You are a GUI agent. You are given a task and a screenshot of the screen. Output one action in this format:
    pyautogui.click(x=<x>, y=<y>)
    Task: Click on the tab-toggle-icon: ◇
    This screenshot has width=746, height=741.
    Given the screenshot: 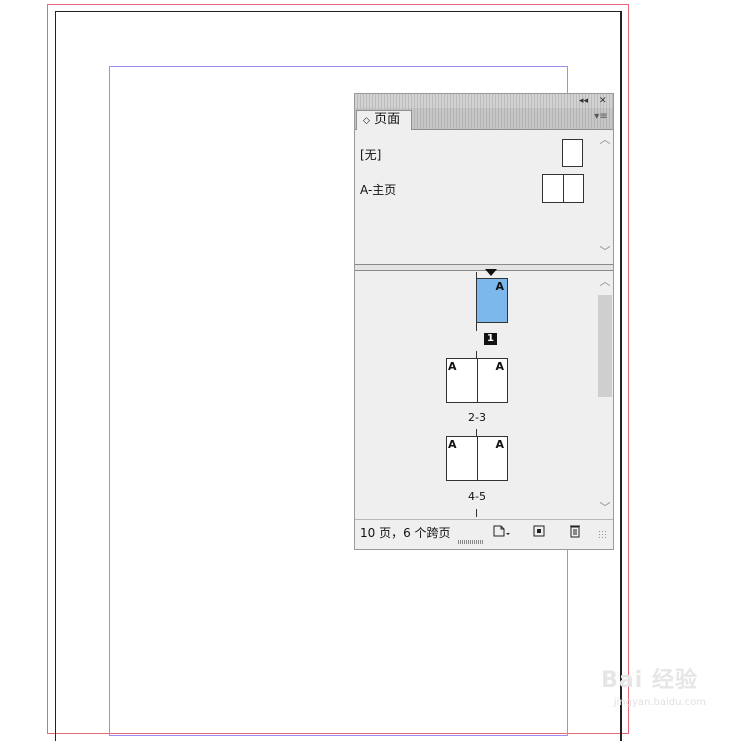 What is the action you would take?
    pyautogui.click(x=366, y=121)
    